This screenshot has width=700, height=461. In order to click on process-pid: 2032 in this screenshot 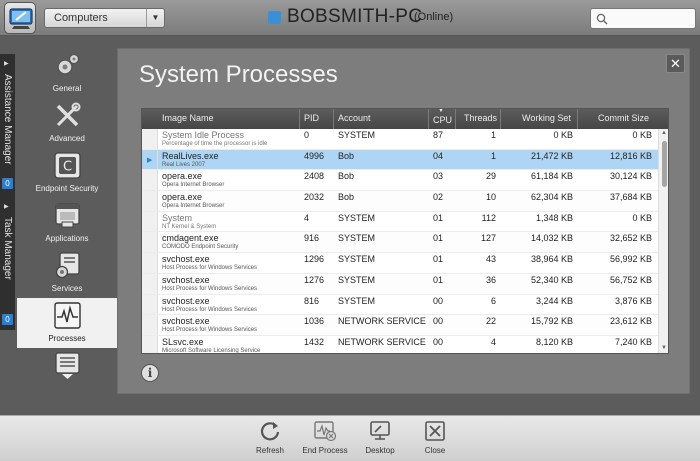, I will do `click(314, 197)`.